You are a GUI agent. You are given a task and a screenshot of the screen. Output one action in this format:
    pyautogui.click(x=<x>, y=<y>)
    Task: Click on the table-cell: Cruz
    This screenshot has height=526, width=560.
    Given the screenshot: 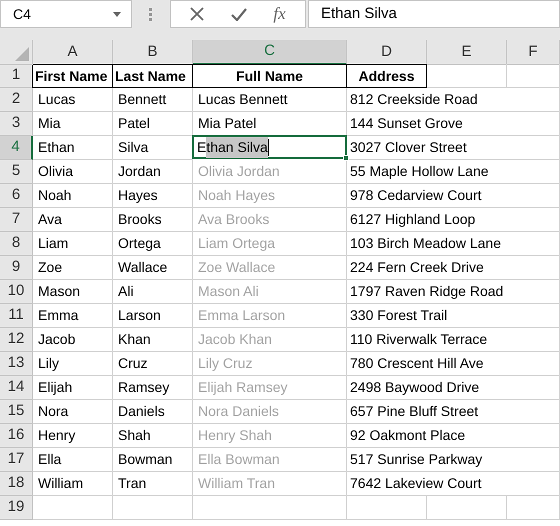 What is the action you would take?
    pyautogui.click(x=153, y=364)
    